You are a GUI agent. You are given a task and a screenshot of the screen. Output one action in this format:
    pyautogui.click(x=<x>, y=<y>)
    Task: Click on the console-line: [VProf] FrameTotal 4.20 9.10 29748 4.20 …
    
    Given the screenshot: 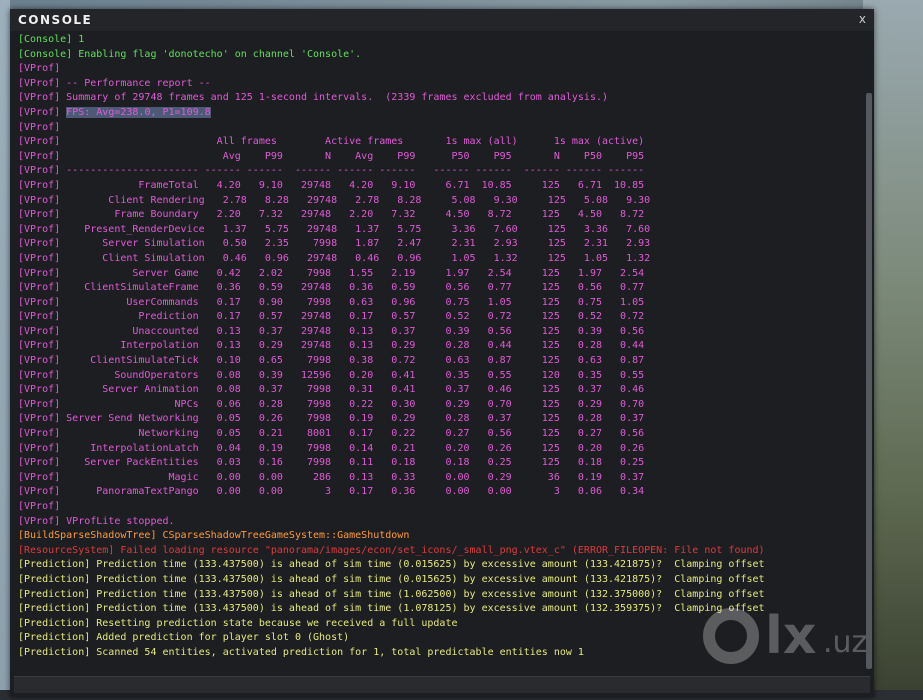 What is the action you would take?
    pyautogui.click(x=439, y=186)
    